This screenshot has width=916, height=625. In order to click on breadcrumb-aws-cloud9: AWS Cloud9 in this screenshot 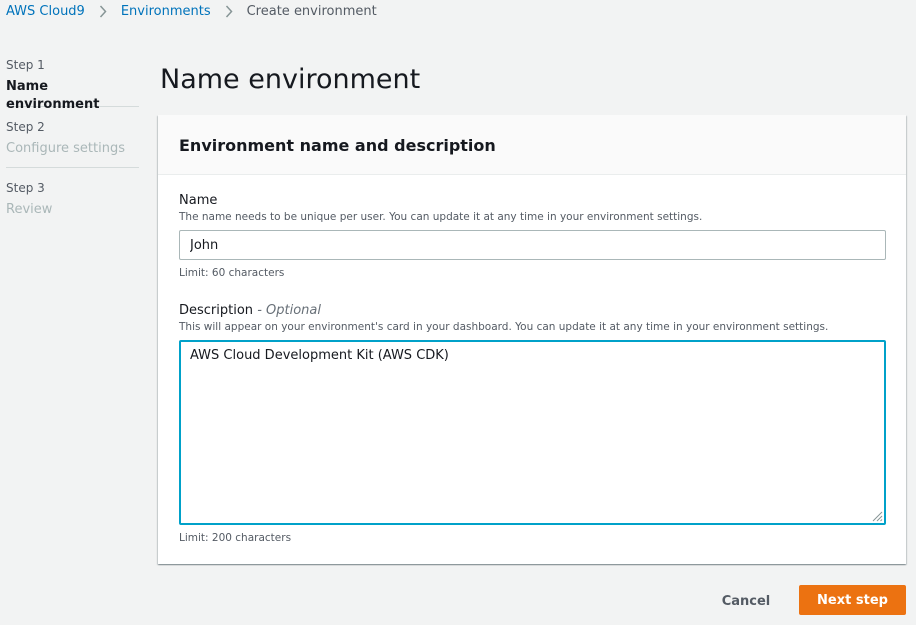, I will do `click(45, 11)`.